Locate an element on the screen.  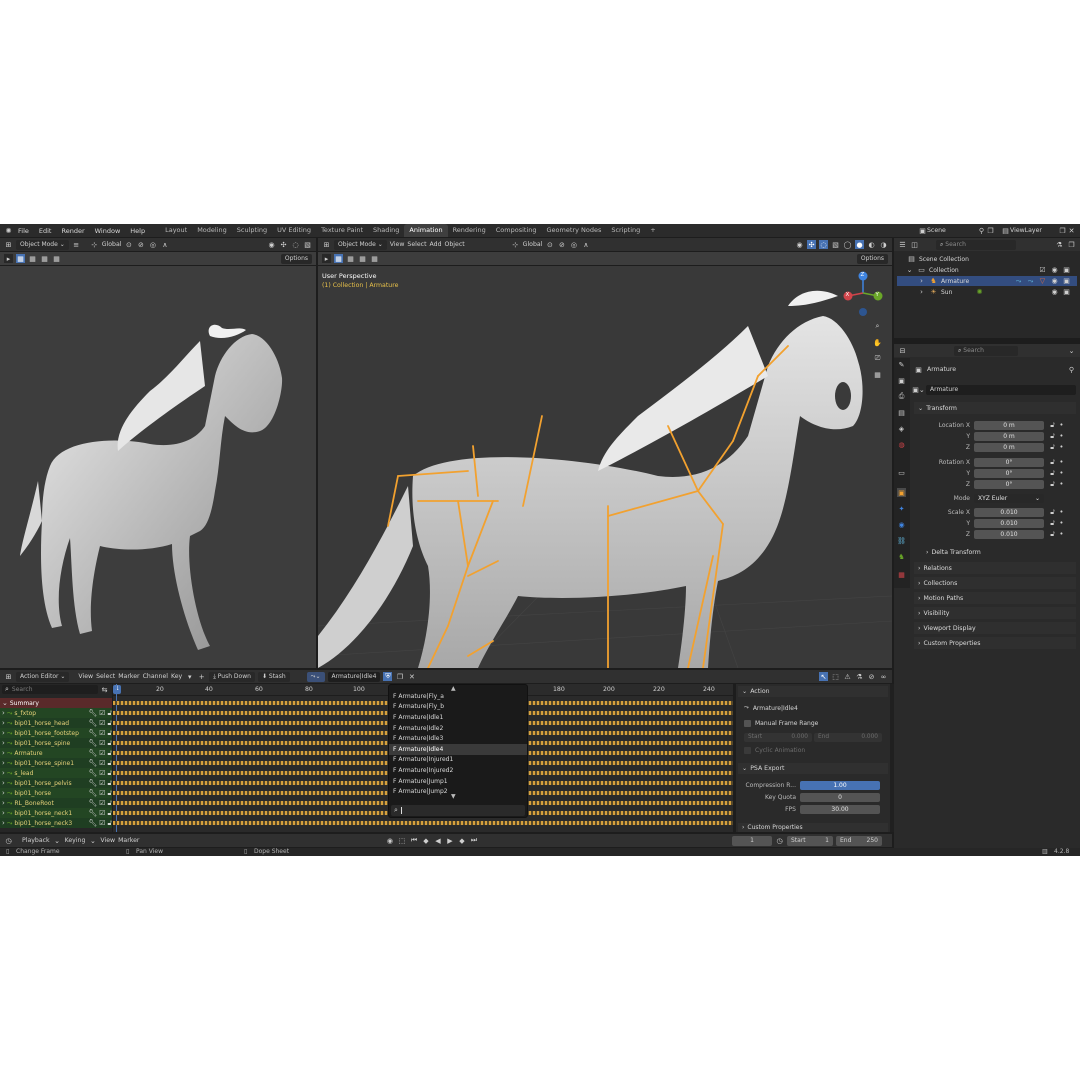
jump-end-icon: ⏭ is located at coordinates (473, 840).